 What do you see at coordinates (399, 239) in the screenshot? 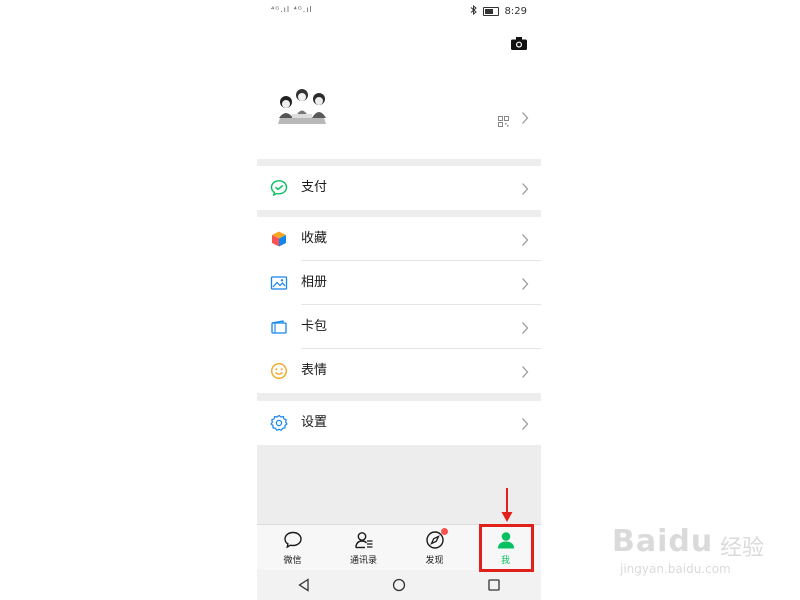
I see `menu-item-favorites: 收藏` at bounding box center [399, 239].